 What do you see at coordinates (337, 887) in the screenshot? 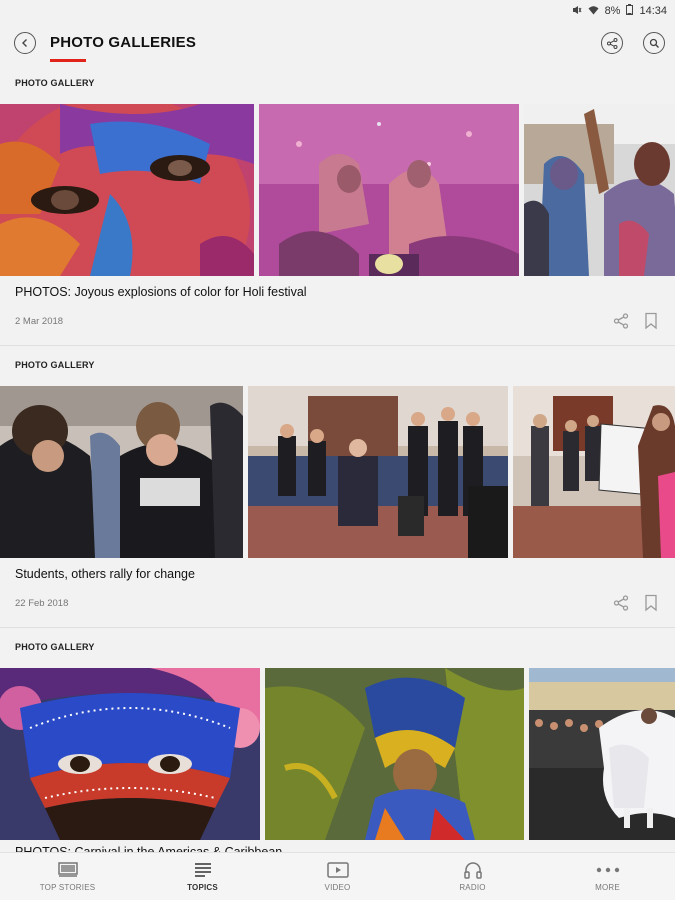
I see `nav-label: VIDEO` at bounding box center [337, 887].